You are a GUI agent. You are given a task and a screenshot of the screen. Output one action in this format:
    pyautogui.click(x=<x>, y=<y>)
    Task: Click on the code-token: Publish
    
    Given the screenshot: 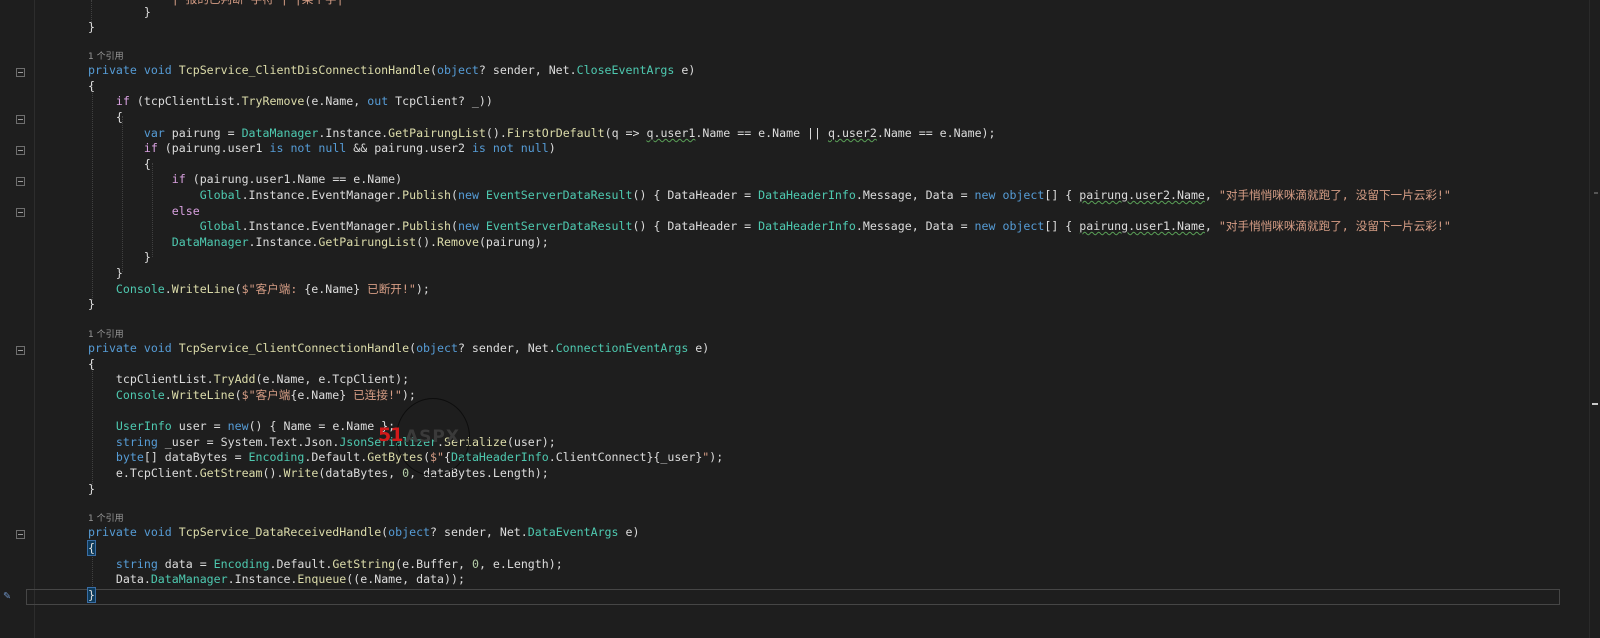 What is the action you would take?
    pyautogui.click(x=426, y=226)
    